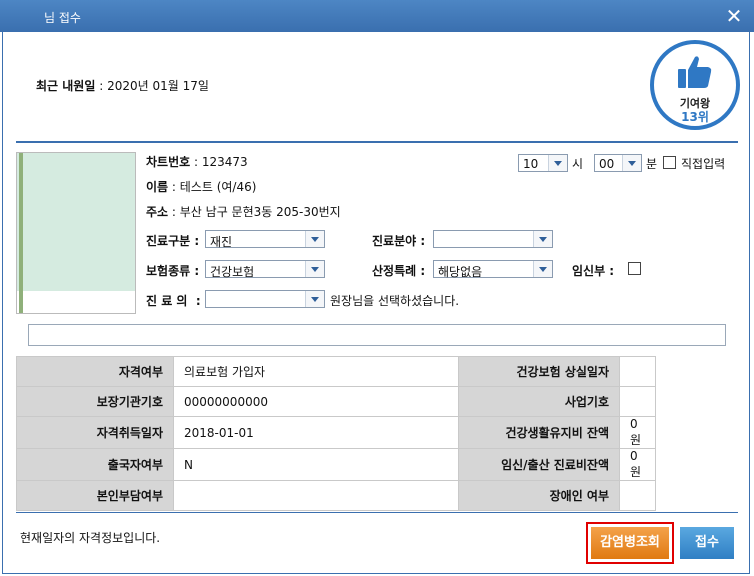 This screenshot has height=576, width=754. What do you see at coordinates (95, 401) in the screenshot?
I see `table-cell-k1: 보장기관기호` at bounding box center [95, 401].